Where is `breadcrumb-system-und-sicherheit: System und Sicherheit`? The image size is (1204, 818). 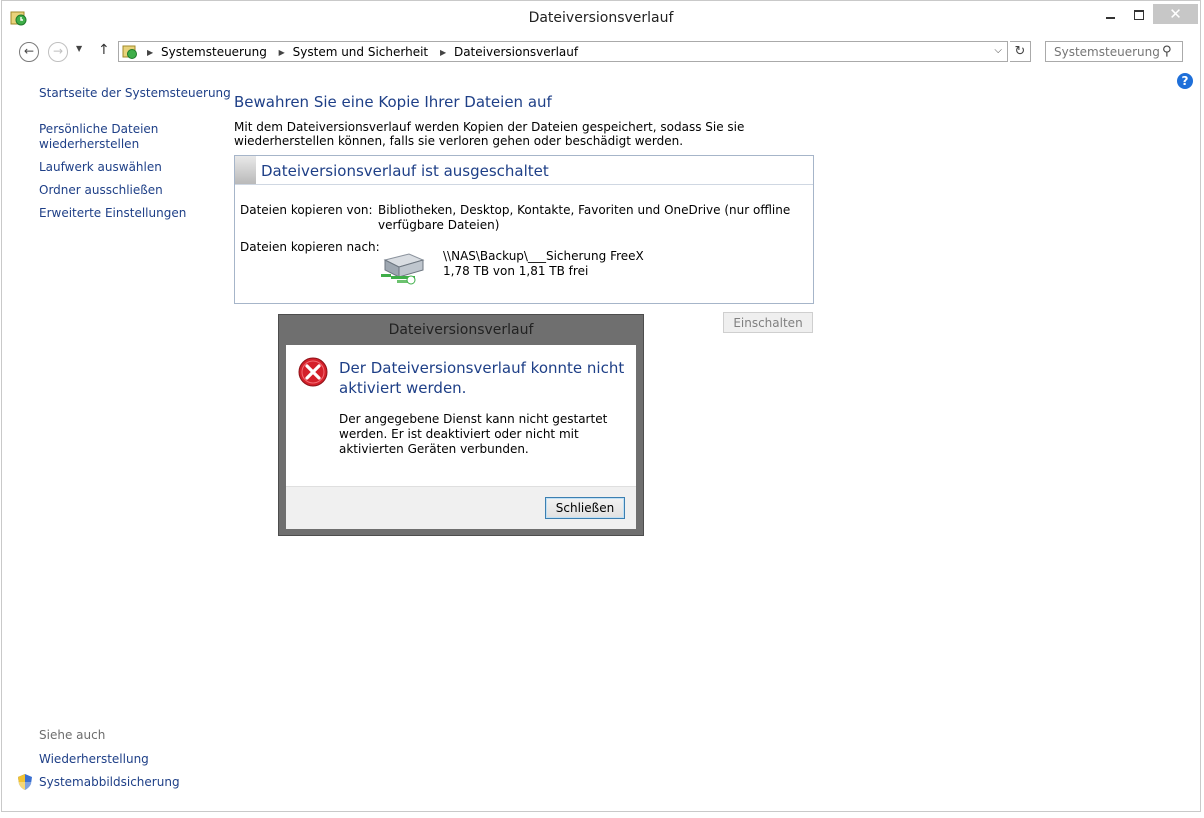 breadcrumb-system-und-sicherheit: System und Sicherheit is located at coordinates (361, 52).